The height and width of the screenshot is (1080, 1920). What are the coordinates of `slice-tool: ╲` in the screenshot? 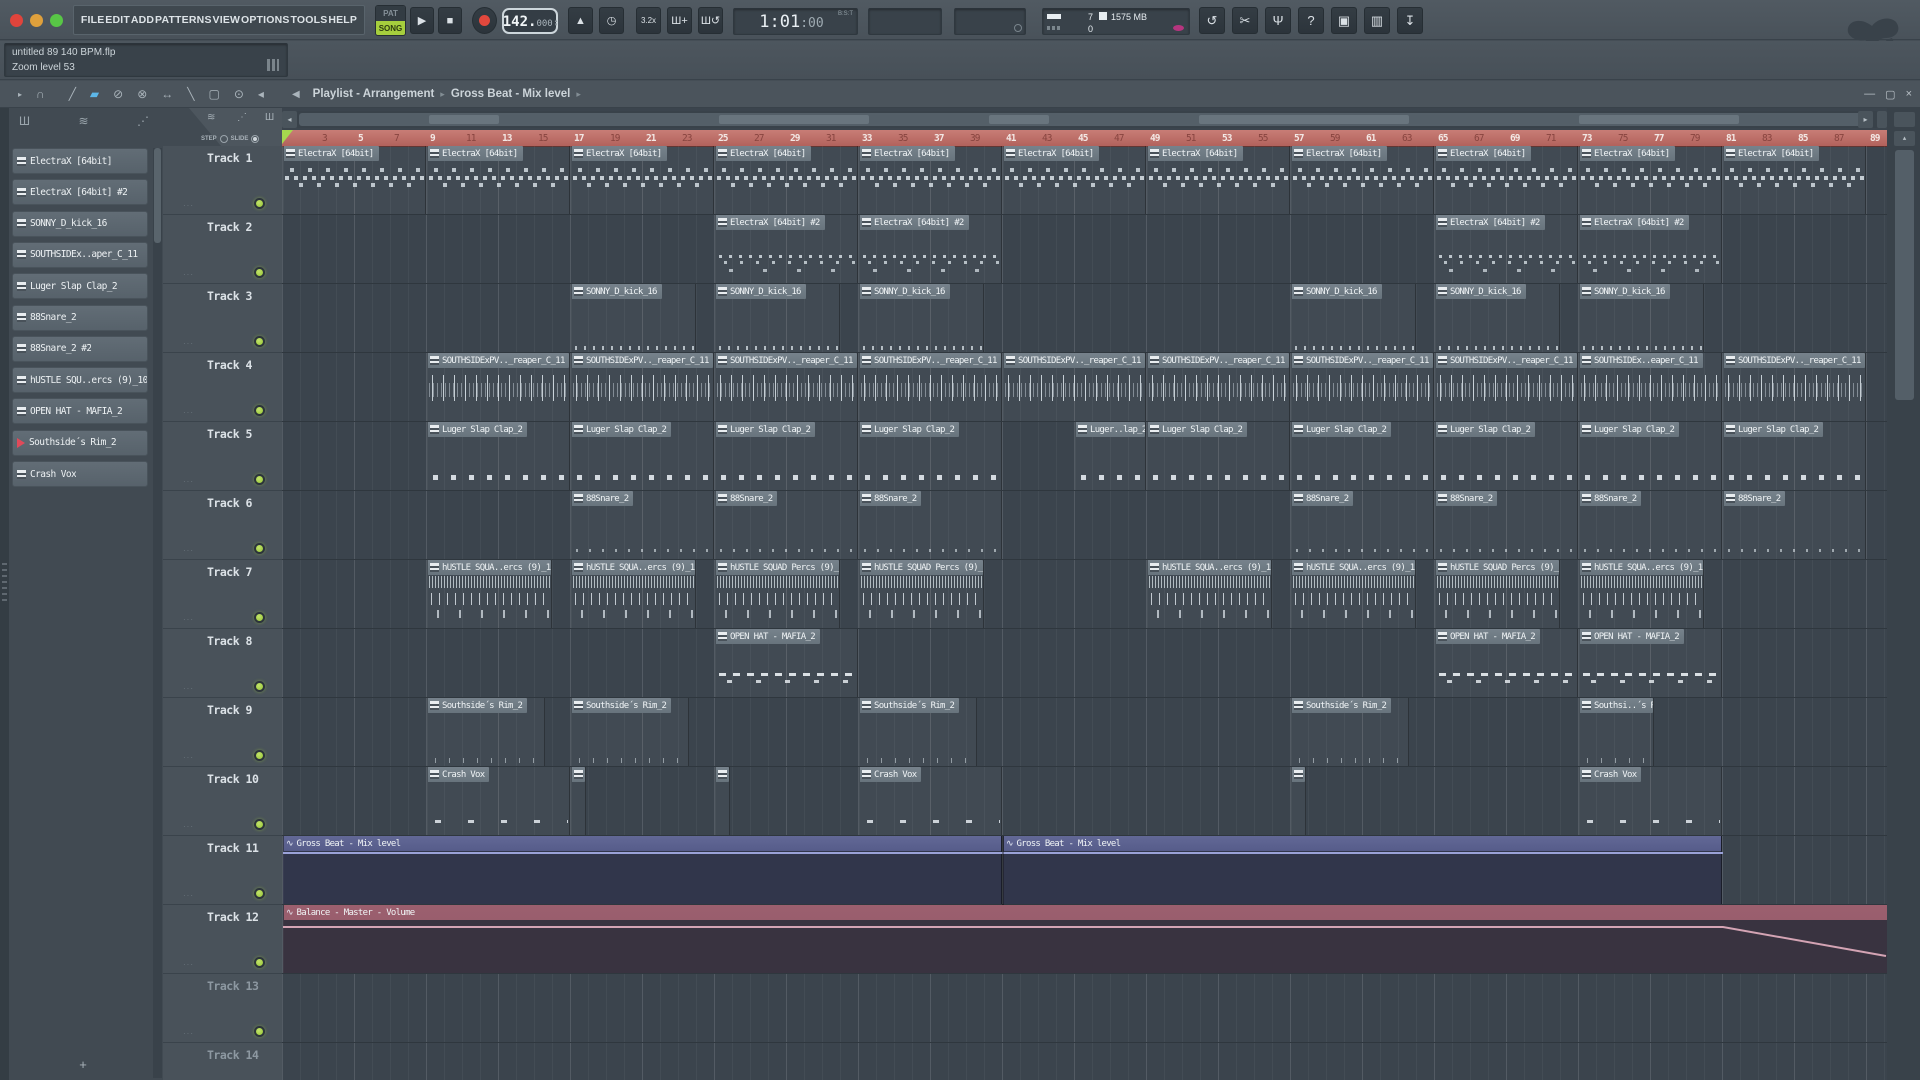 It's located at (190, 94).